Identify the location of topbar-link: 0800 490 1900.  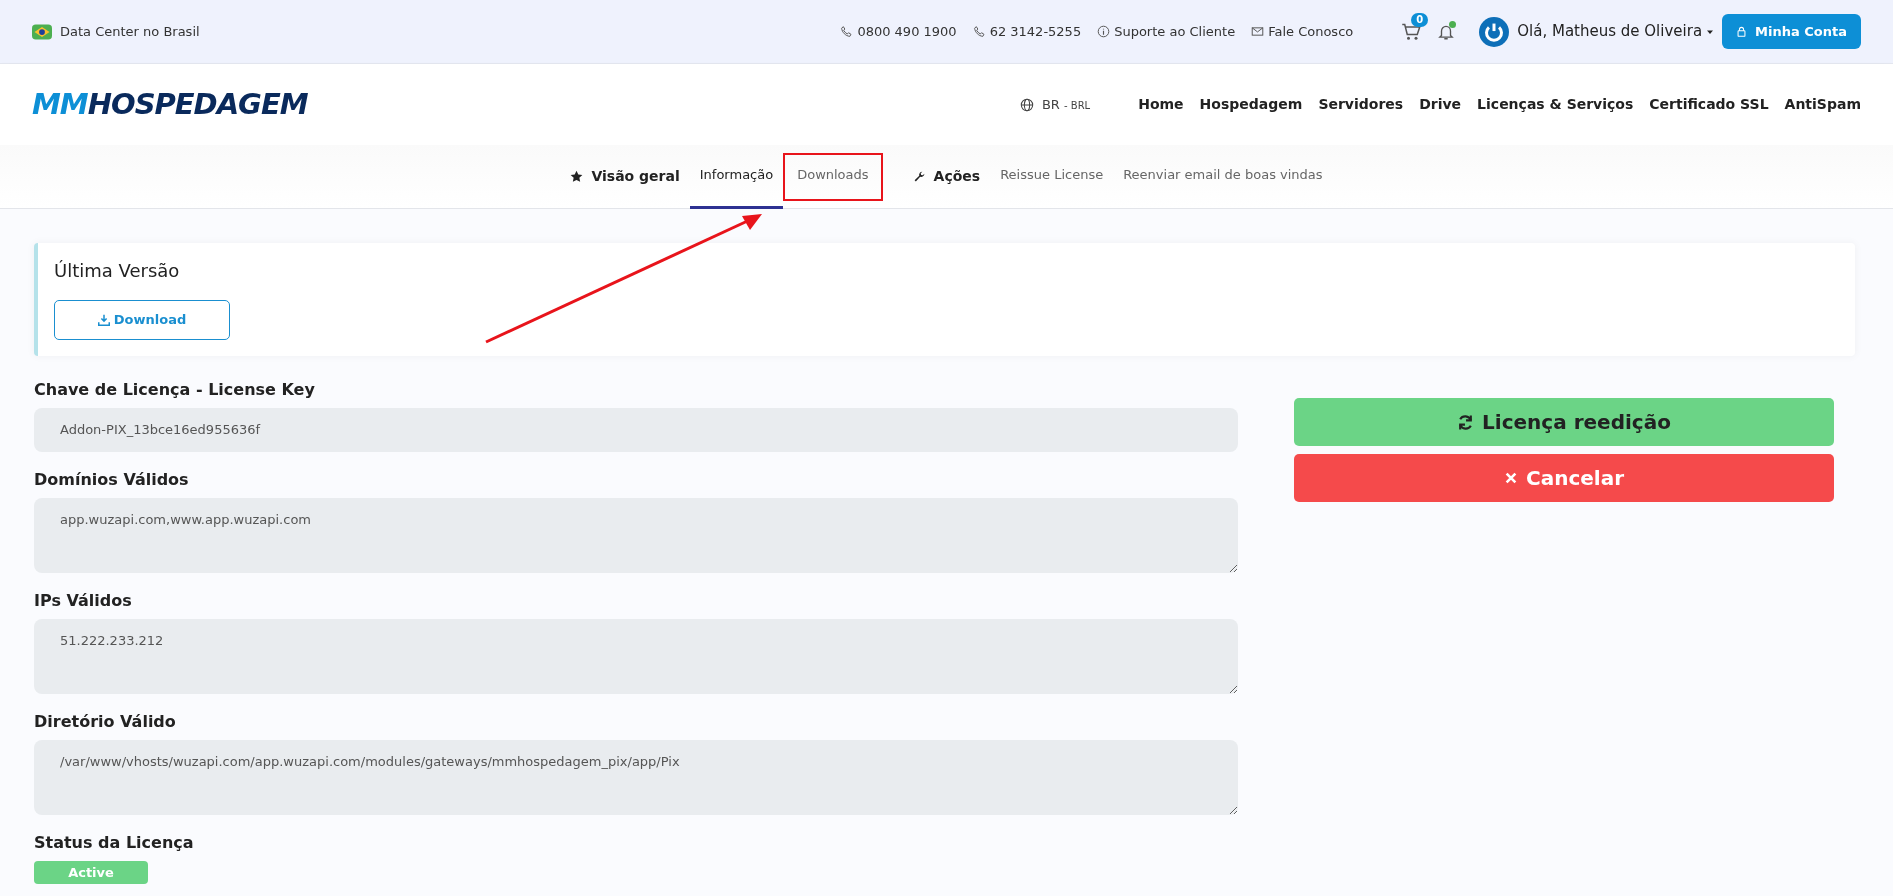
(907, 31).